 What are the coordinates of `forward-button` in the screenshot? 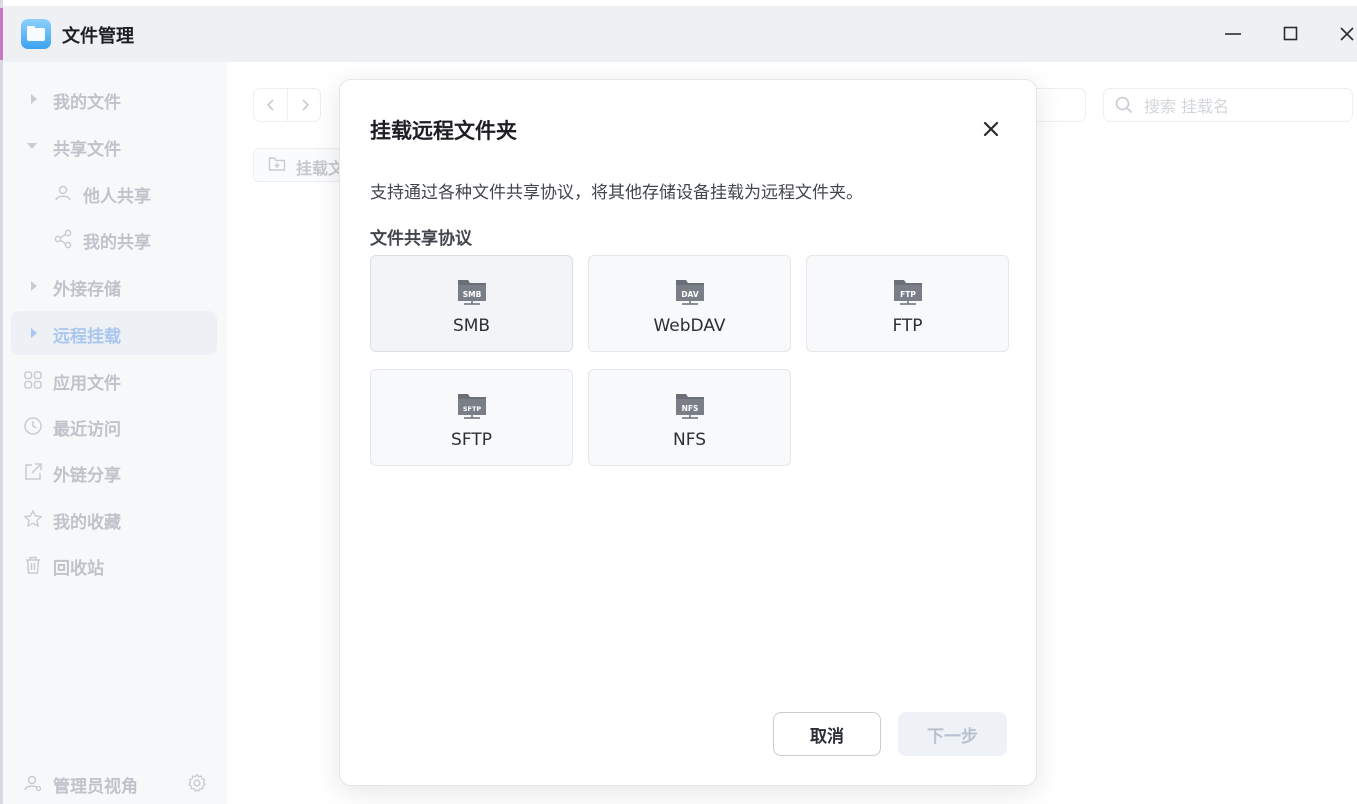 It's located at (304, 105).